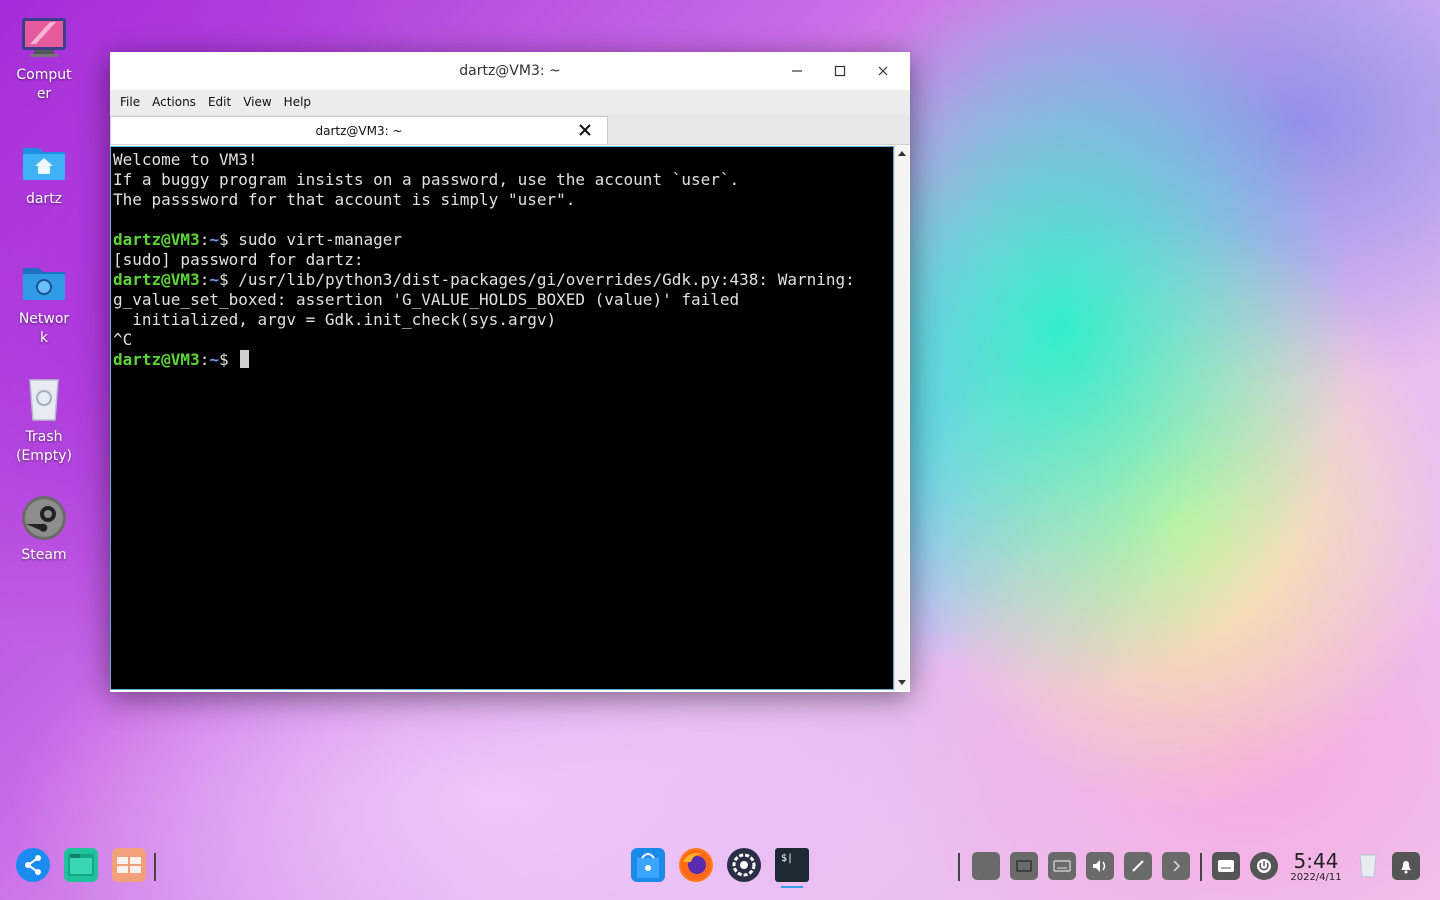 The height and width of the screenshot is (900, 1440). I want to click on tray-button-window, so click(1024, 866).